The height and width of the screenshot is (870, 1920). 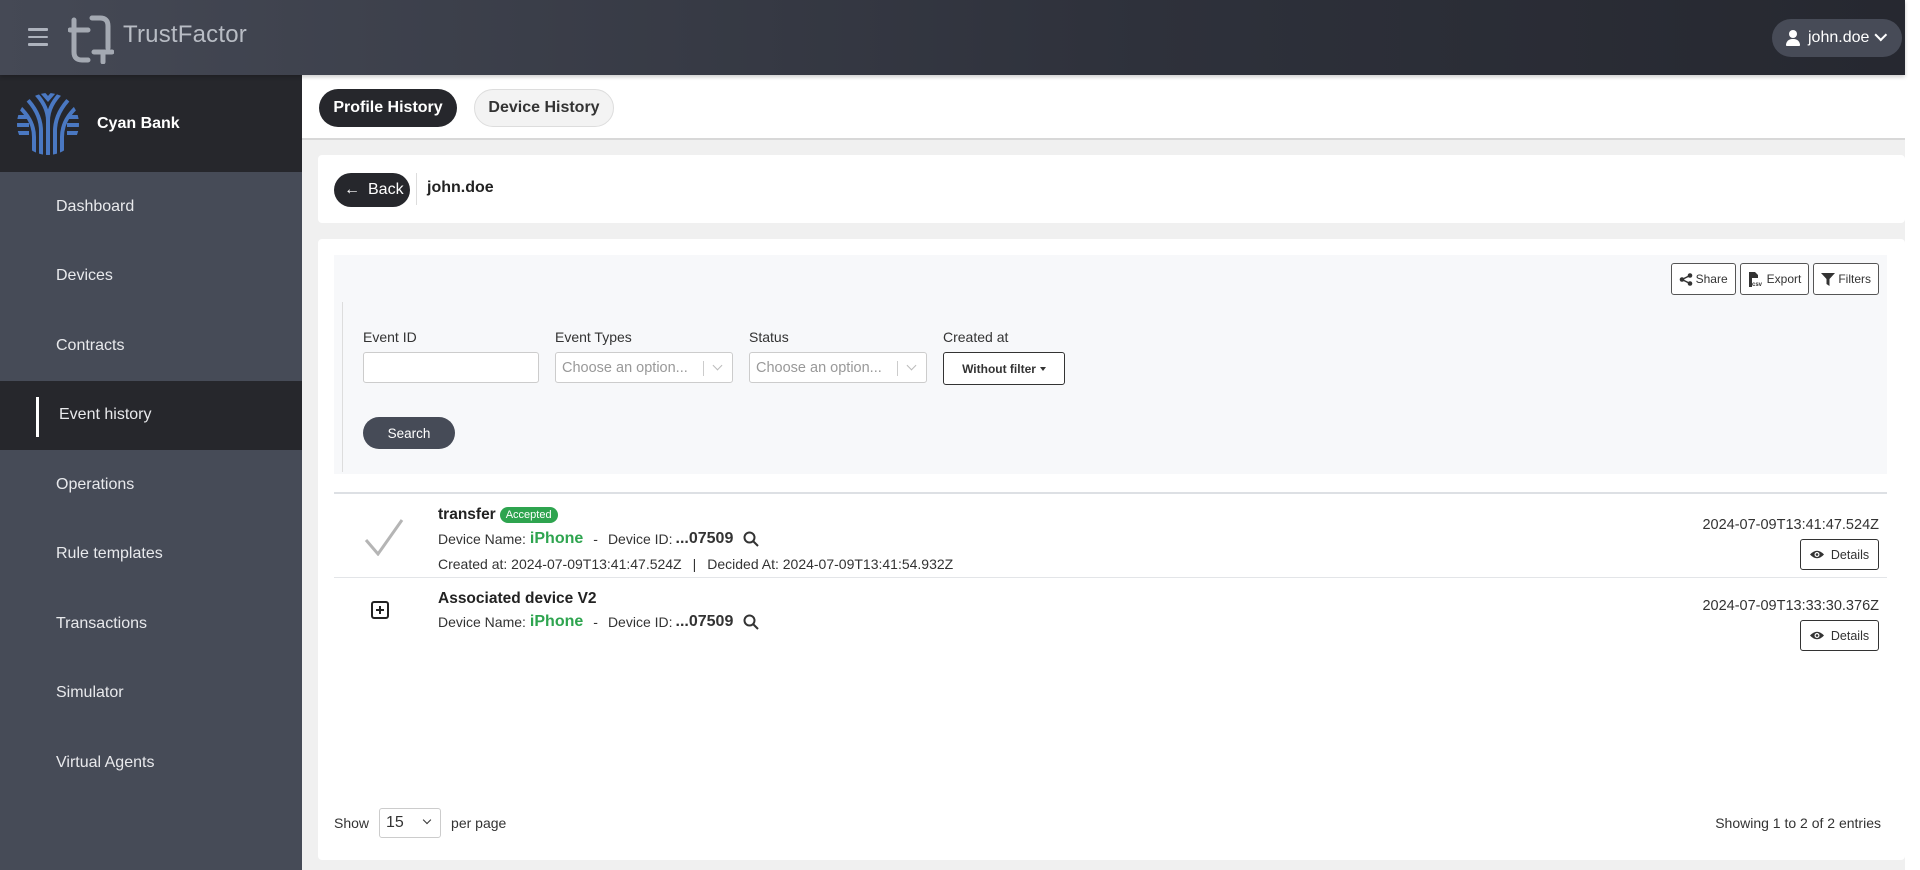 What do you see at coordinates (151, 624) in the screenshot?
I see `sidebar-item-transactions: Transactions` at bounding box center [151, 624].